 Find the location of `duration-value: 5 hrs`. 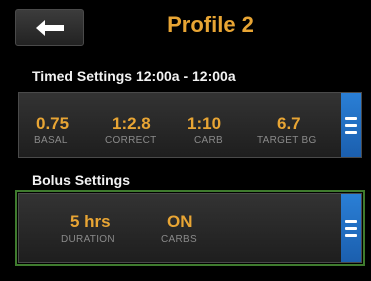

duration-value: 5 hrs is located at coordinates (90, 221).